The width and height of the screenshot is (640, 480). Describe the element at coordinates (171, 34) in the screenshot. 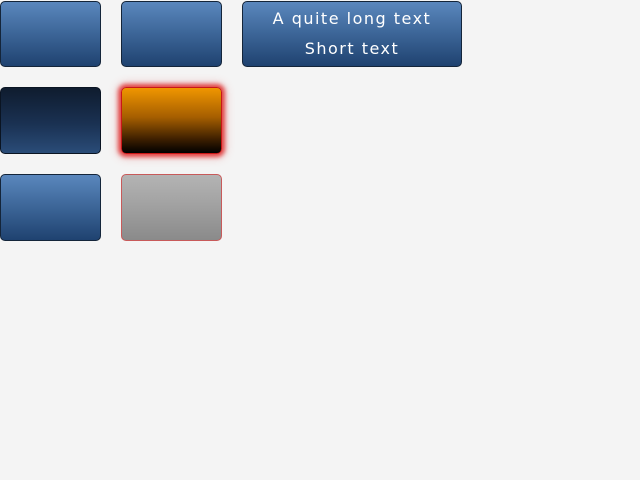

I see `blue-button-r1c2` at that location.